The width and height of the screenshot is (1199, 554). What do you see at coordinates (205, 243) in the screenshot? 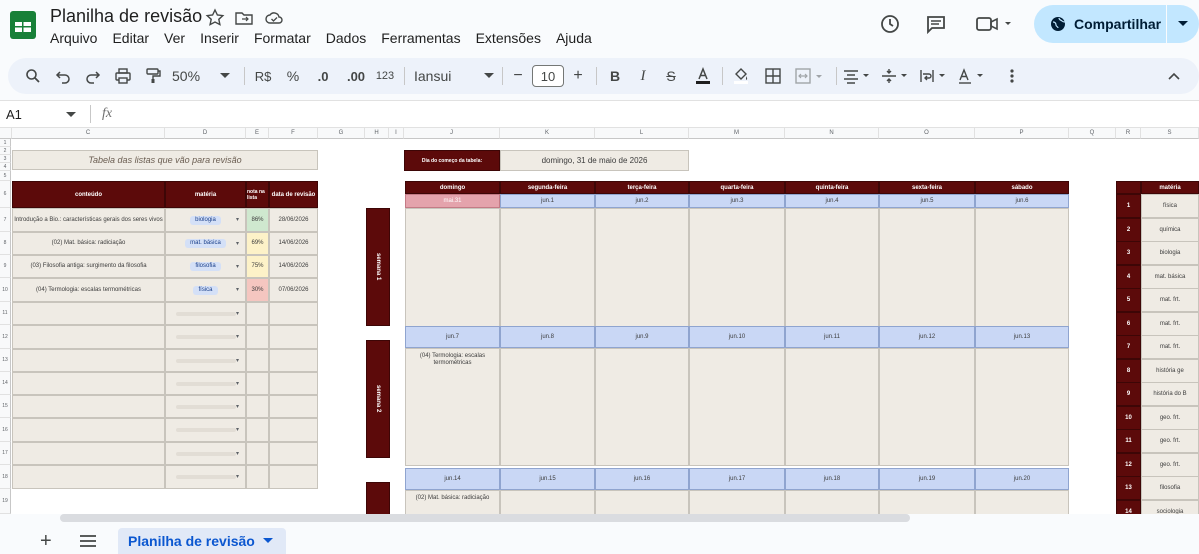
I see `subject-cell: mat. básica` at bounding box center [205, 243].